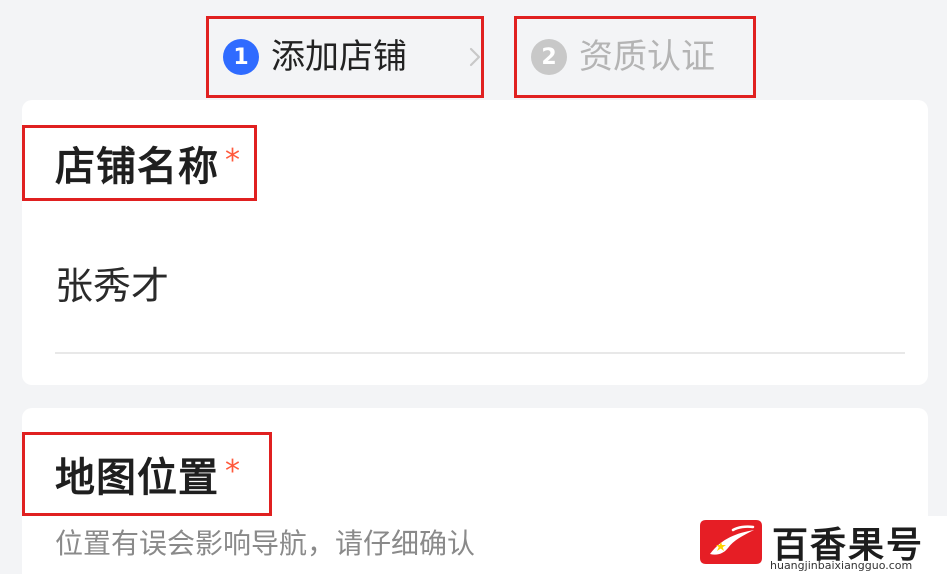 The image size is (947, 574). What do you see at coordinates (339, 57) in the screenshot?
I see `step-label: 添加店铺` at bounding box center [339, 57].